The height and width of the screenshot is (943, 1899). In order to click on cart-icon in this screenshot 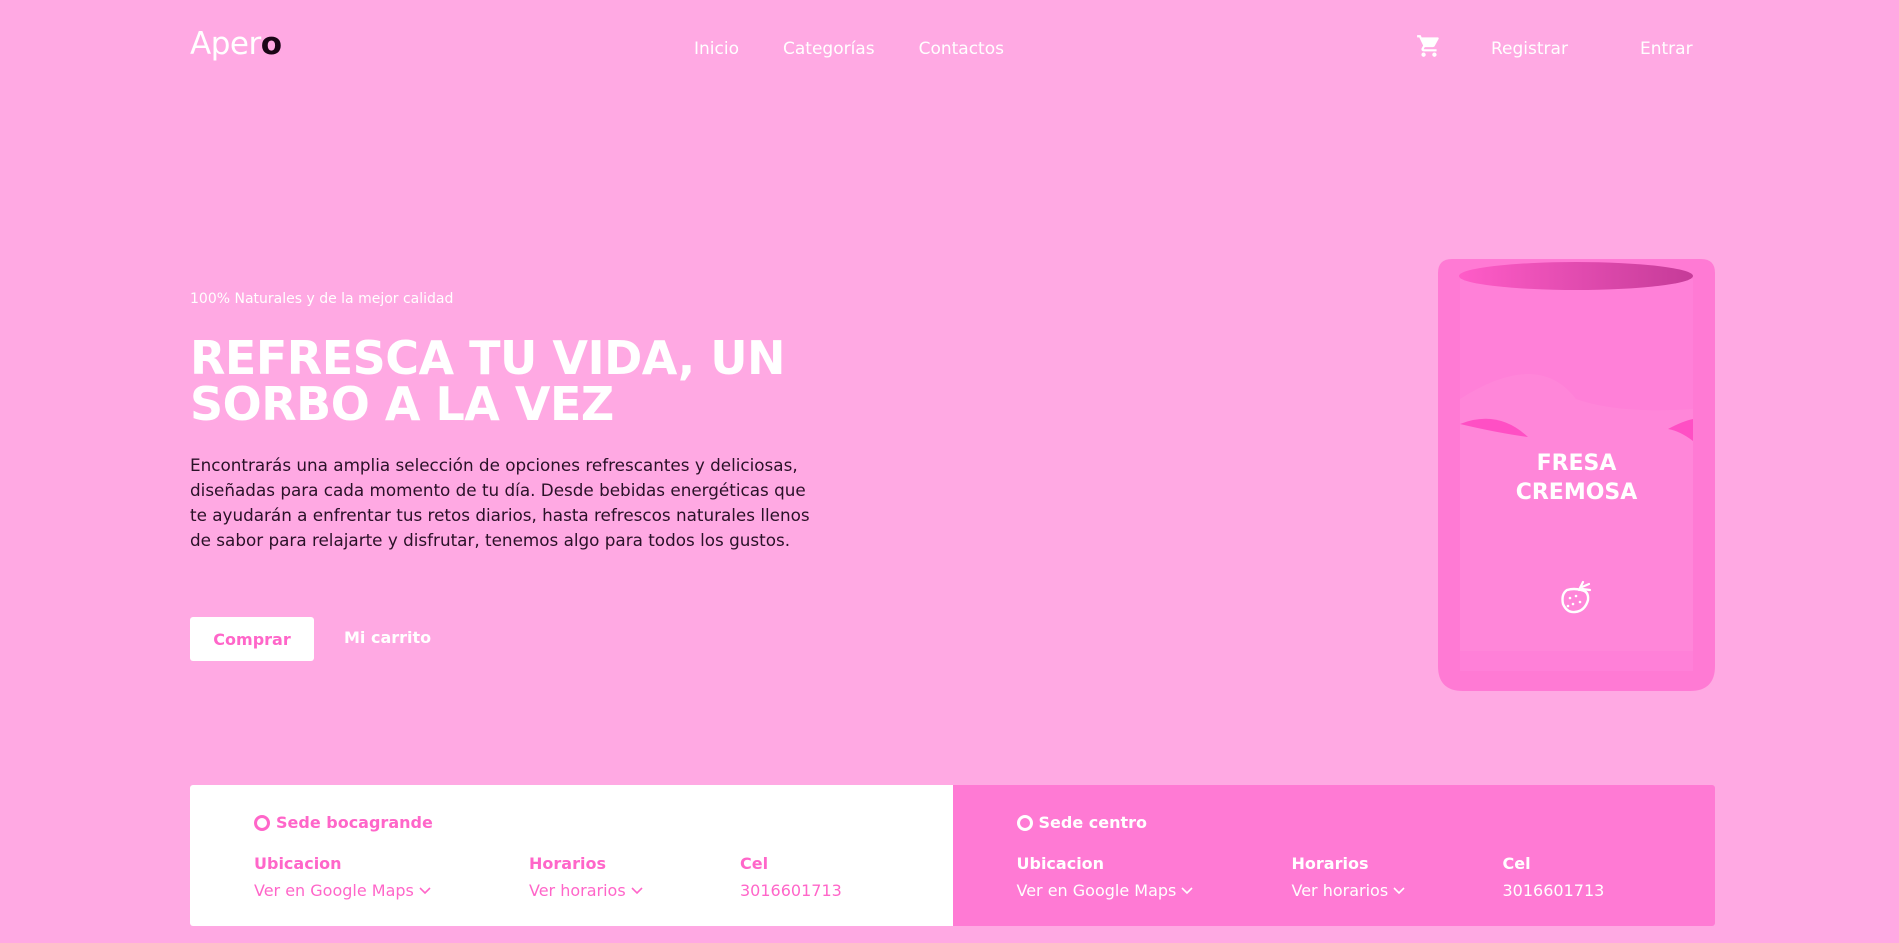, I will do `click(1429, 46)`.